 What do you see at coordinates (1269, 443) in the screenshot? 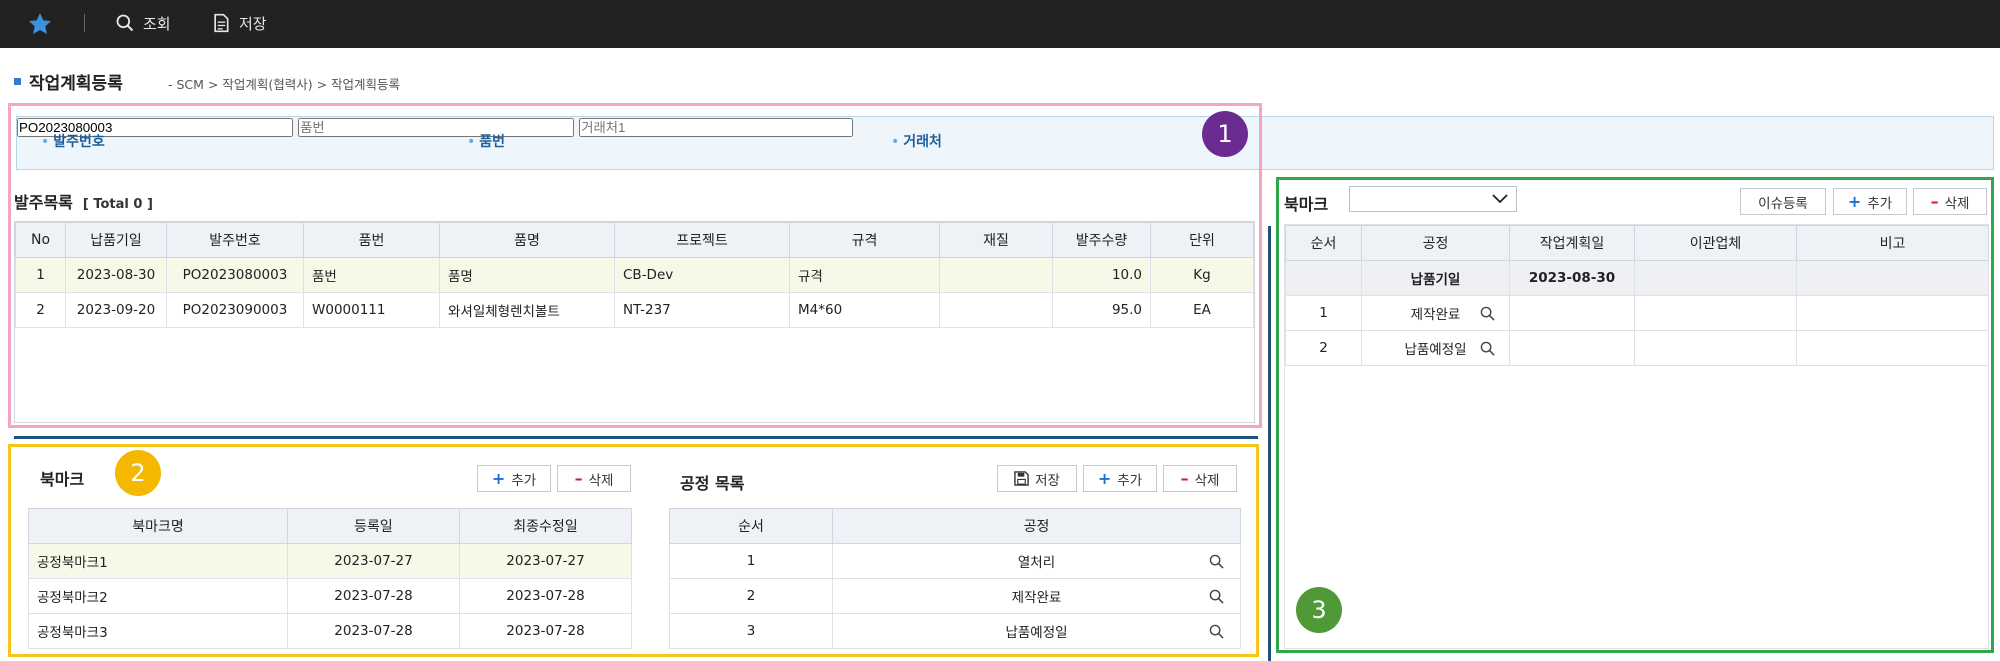
I see `section-divider-vertical` at bounding box center [1269, 443].